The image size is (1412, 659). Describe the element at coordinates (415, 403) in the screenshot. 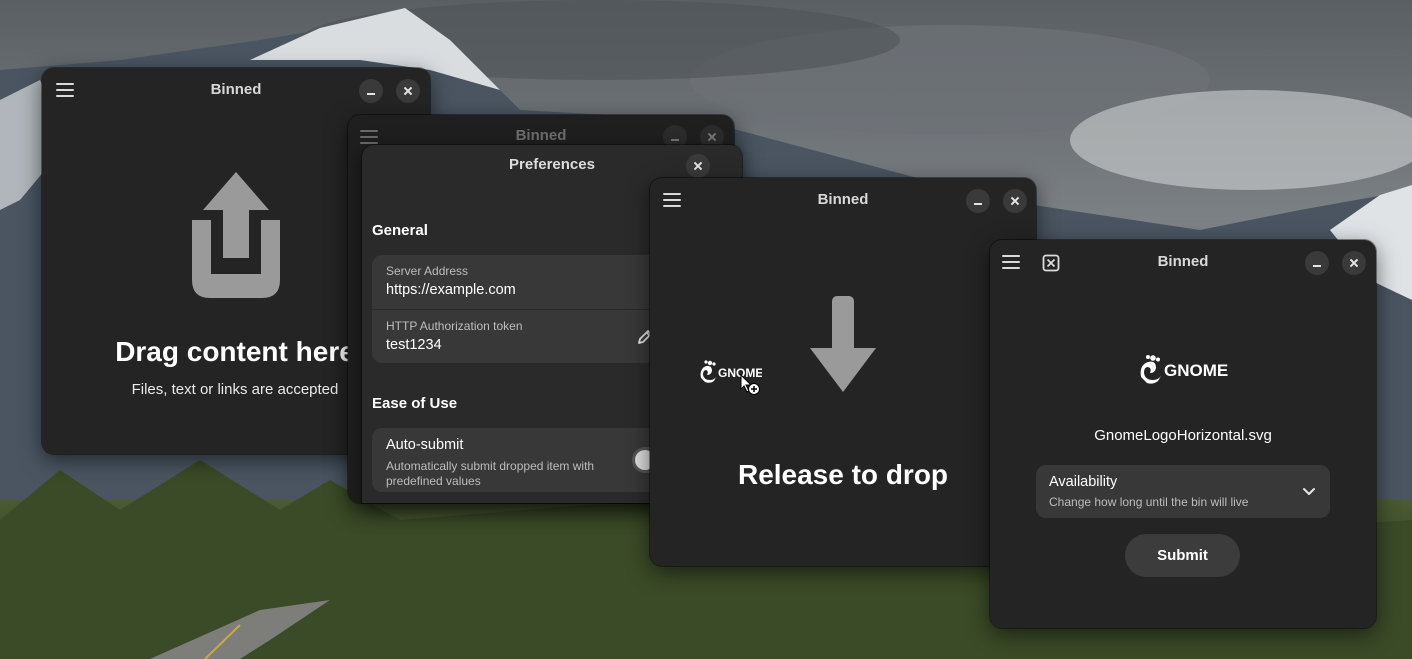

I see `ease-of-use-group-title: Ease of Use` at that location.